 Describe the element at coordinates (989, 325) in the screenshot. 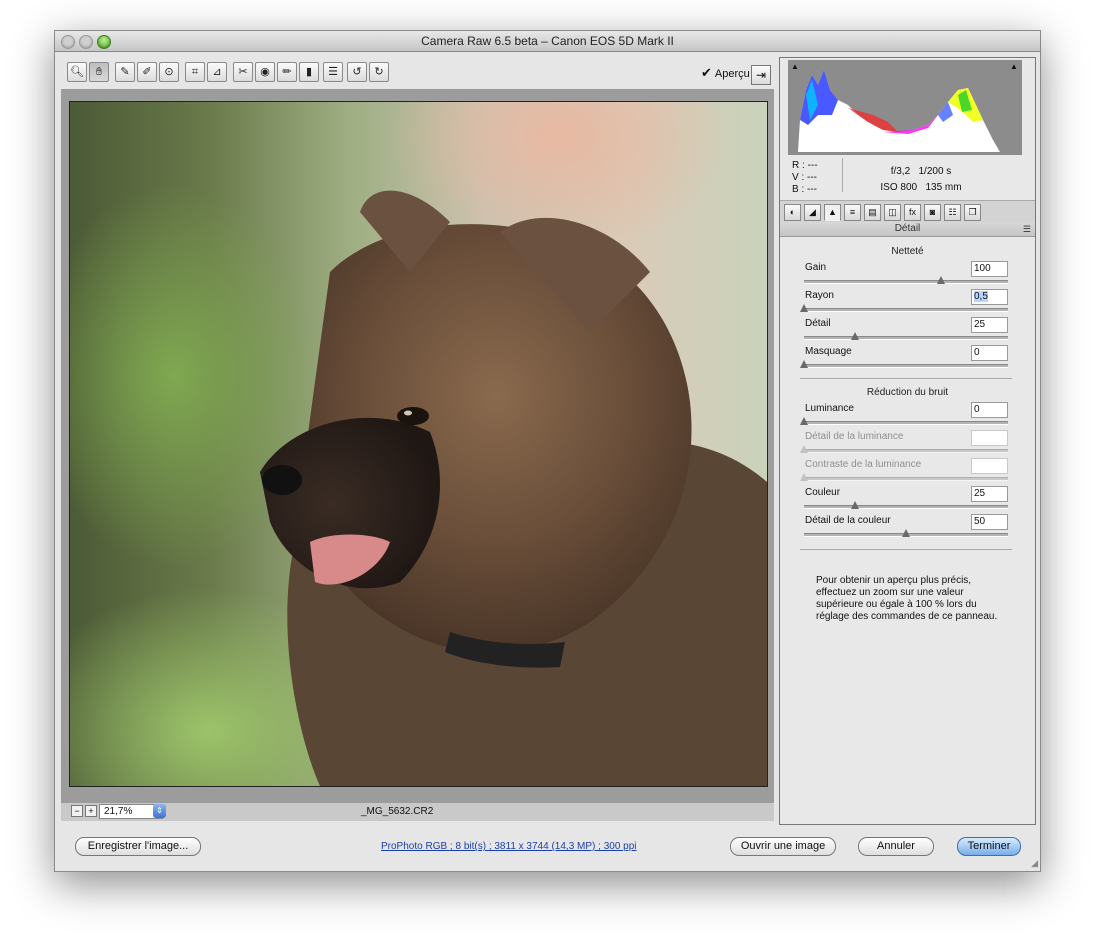

I see `detail-value-field: 25` at that location.